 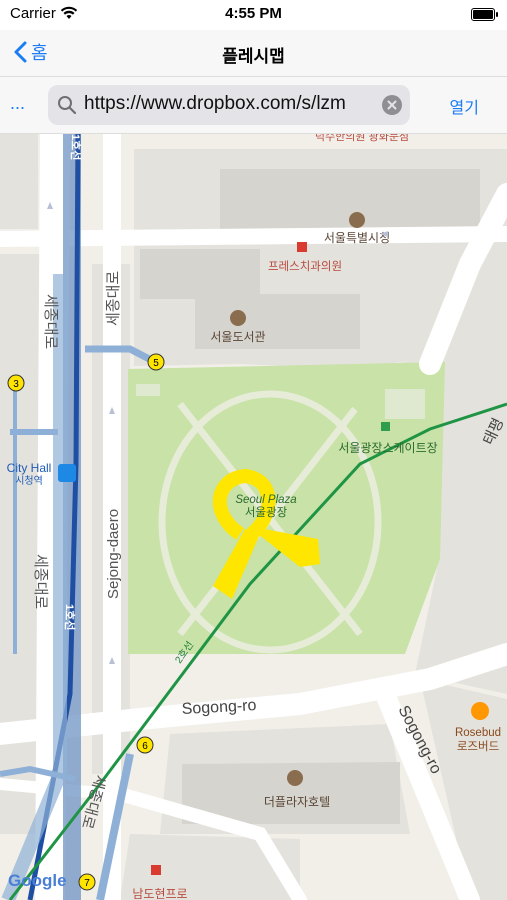 What do you see at coordinates (156, 870) in the screenshot?
I see `restaurant-icon` at bounding box center [156, 870].